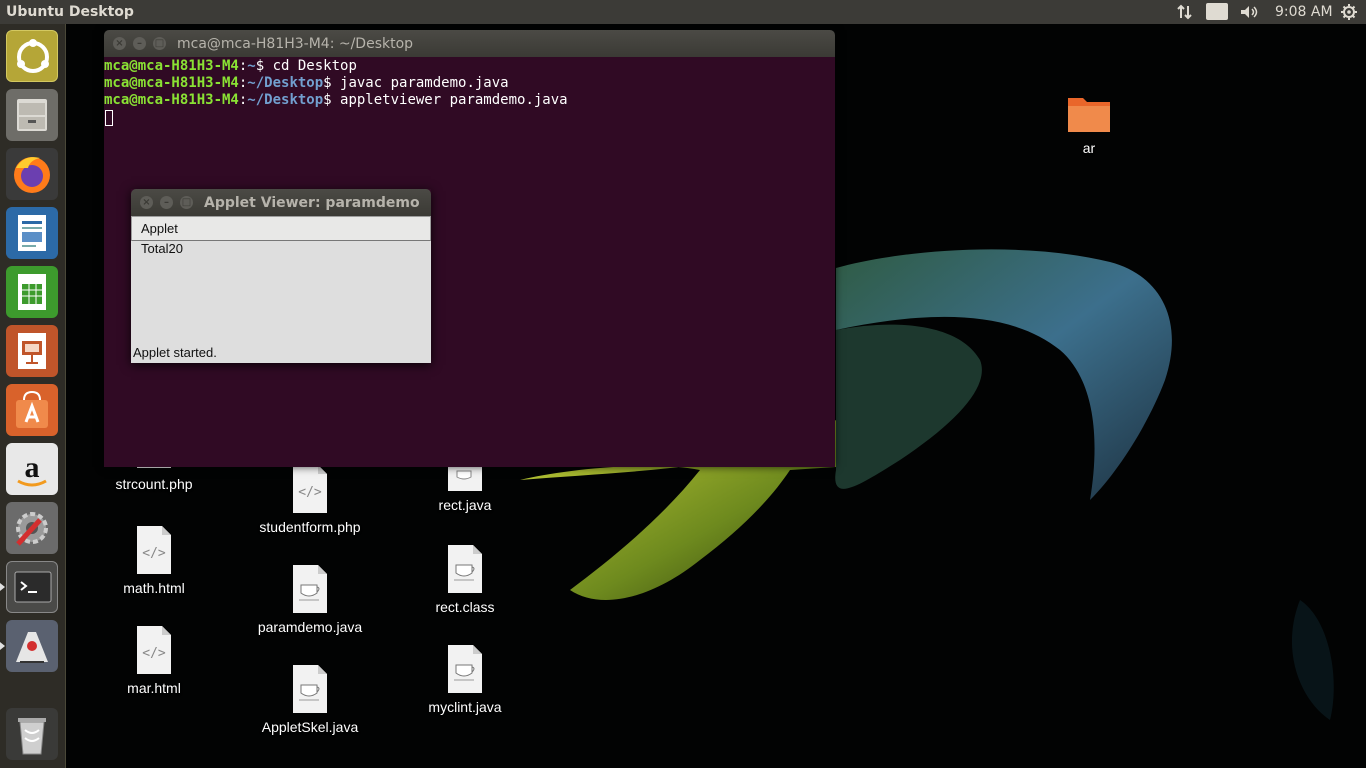 The width and height of the screenshot is (1366, 768). Describe the element at coordinates (281, 302) in the screenshot. I see `applet-content: Total20 Applet started.` at that location.